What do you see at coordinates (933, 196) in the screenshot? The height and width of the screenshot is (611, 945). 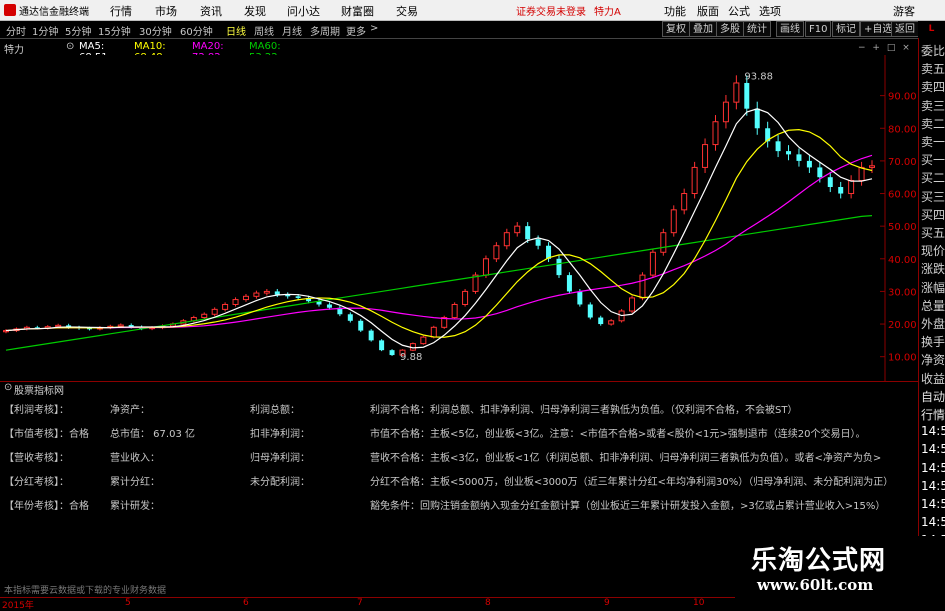 I see `quote-panel-item: 买三` at bounding box center [933, 196].